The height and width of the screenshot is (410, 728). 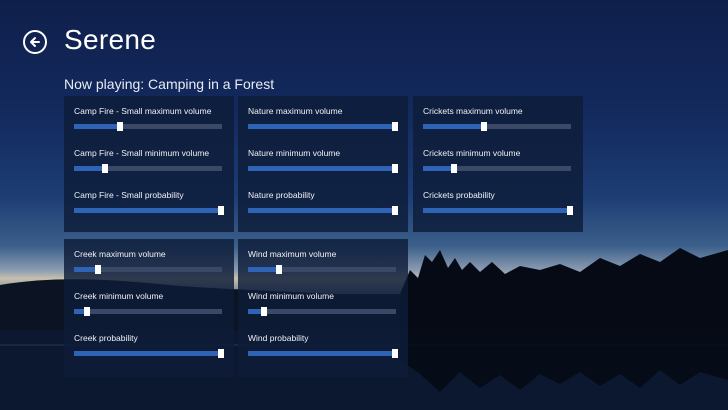 What do you see at coordinates (149, 303) in the screenshot?
I see `slider-group: Creek minimum volume` at bounding box center [149, 303].